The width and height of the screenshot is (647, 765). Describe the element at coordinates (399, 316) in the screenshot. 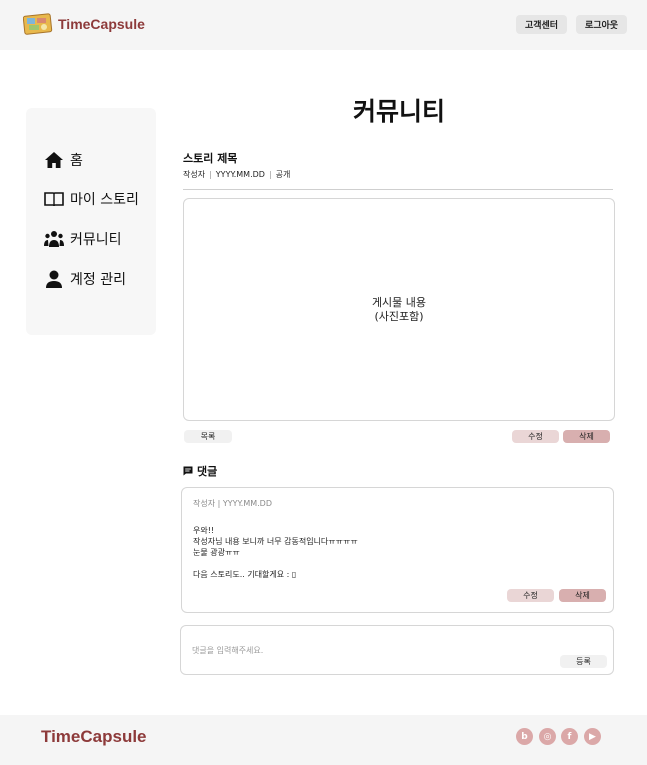

I see `post-content-line: (사진포함)` at that location.